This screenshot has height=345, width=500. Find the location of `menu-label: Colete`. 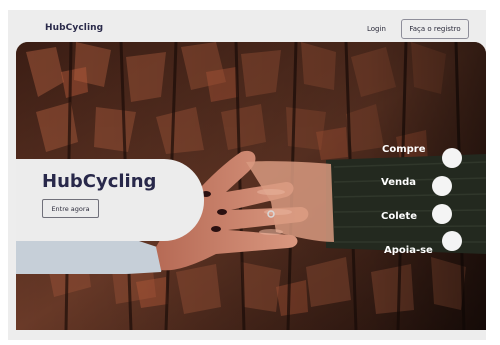

menu-label: Colete is located at coordinates (399, 216).